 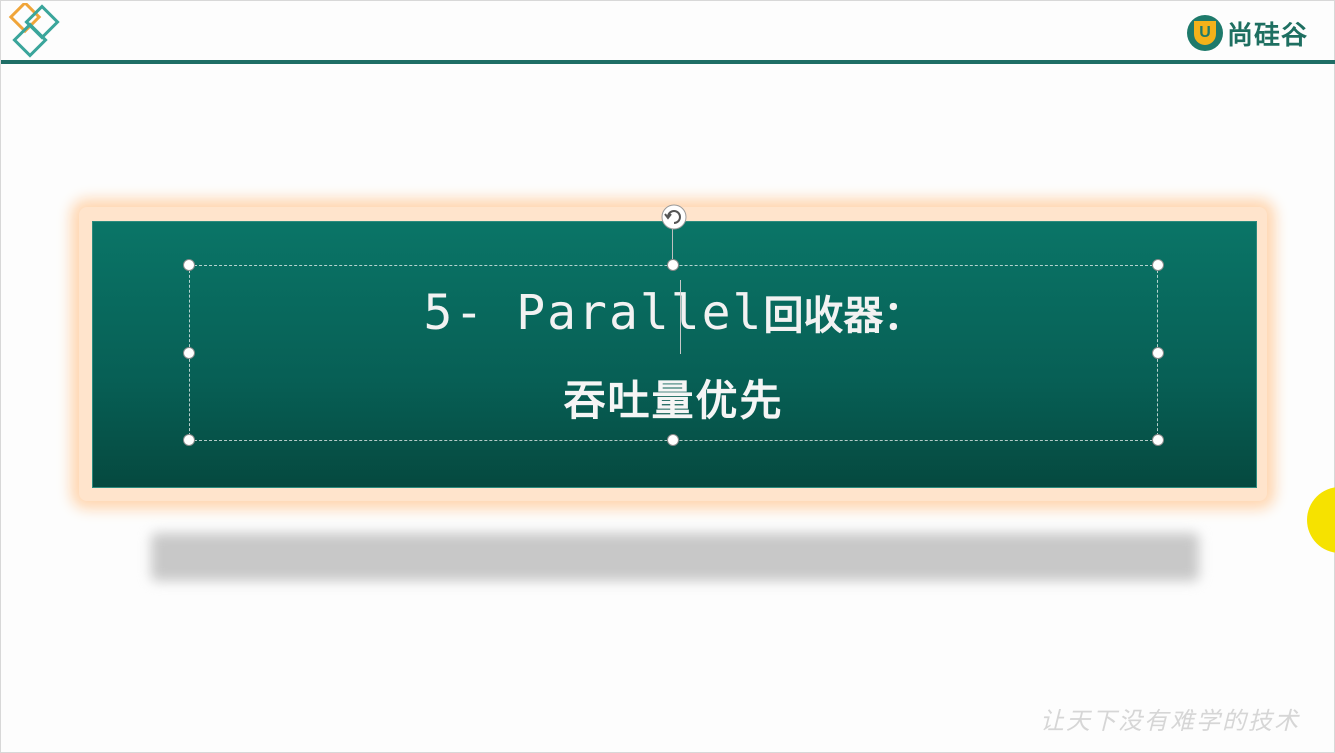 I want to click on resize-handle-bottom-center, so click(x=673, y=440).